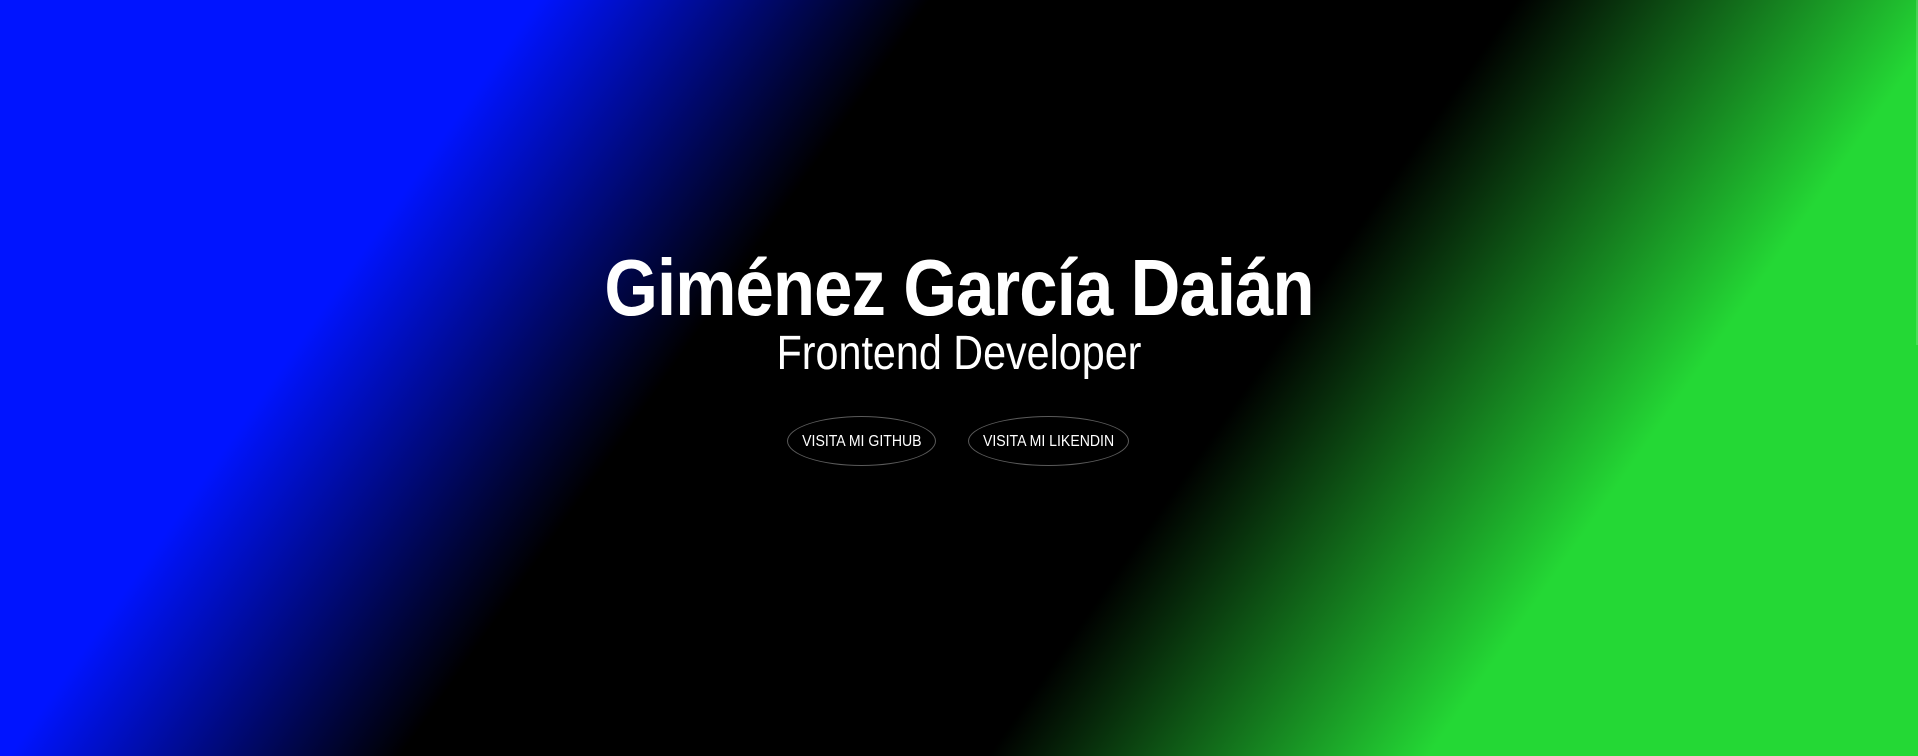 This screenshot has width=1918, height=756. I want to click on linkedin-button: VISITA MI LIKENDIN, so click(1048, 441).